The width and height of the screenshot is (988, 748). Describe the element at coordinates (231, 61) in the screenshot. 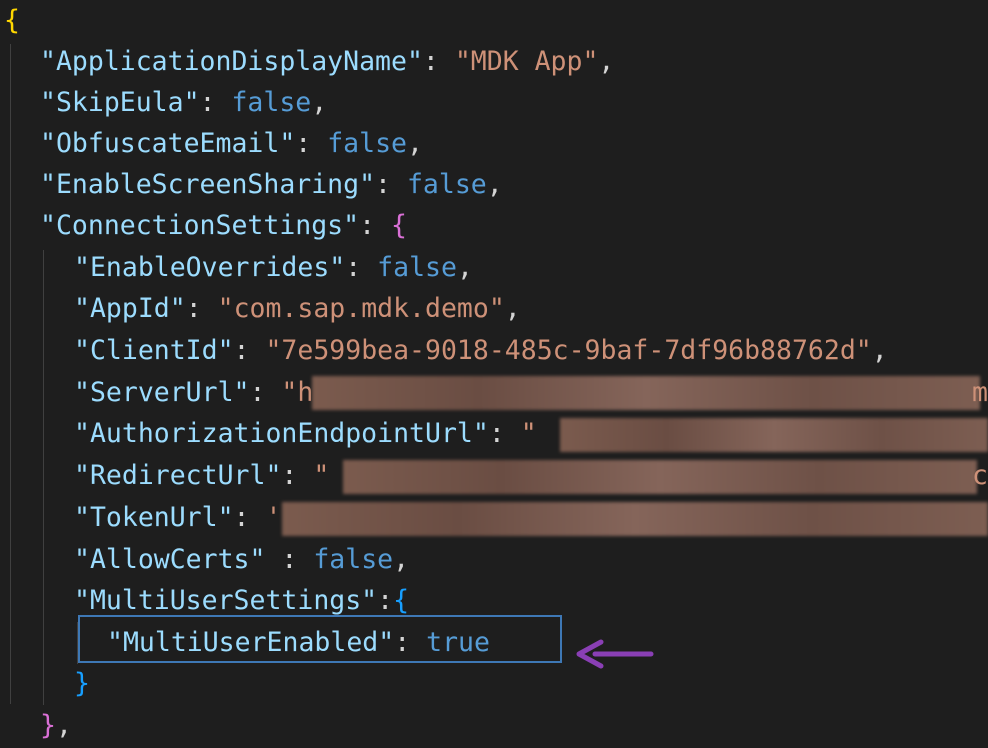

I see `json-key: "ApplicationDisplayName"` at that location.